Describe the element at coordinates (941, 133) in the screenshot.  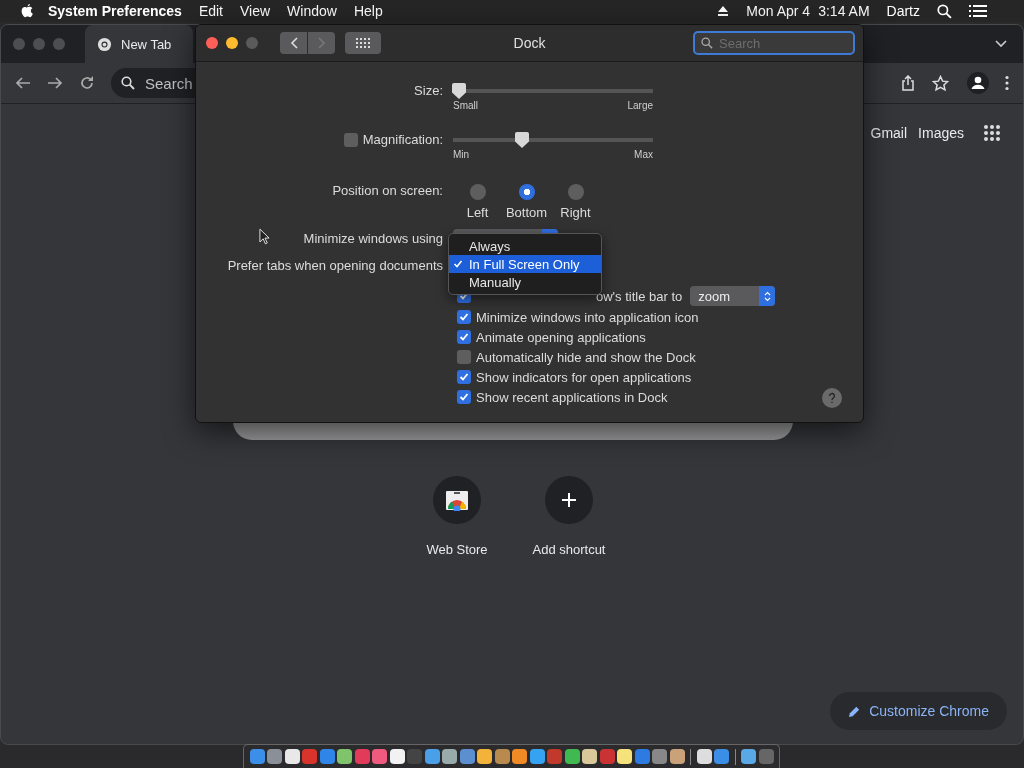
I see `header-link: Images` at that location.